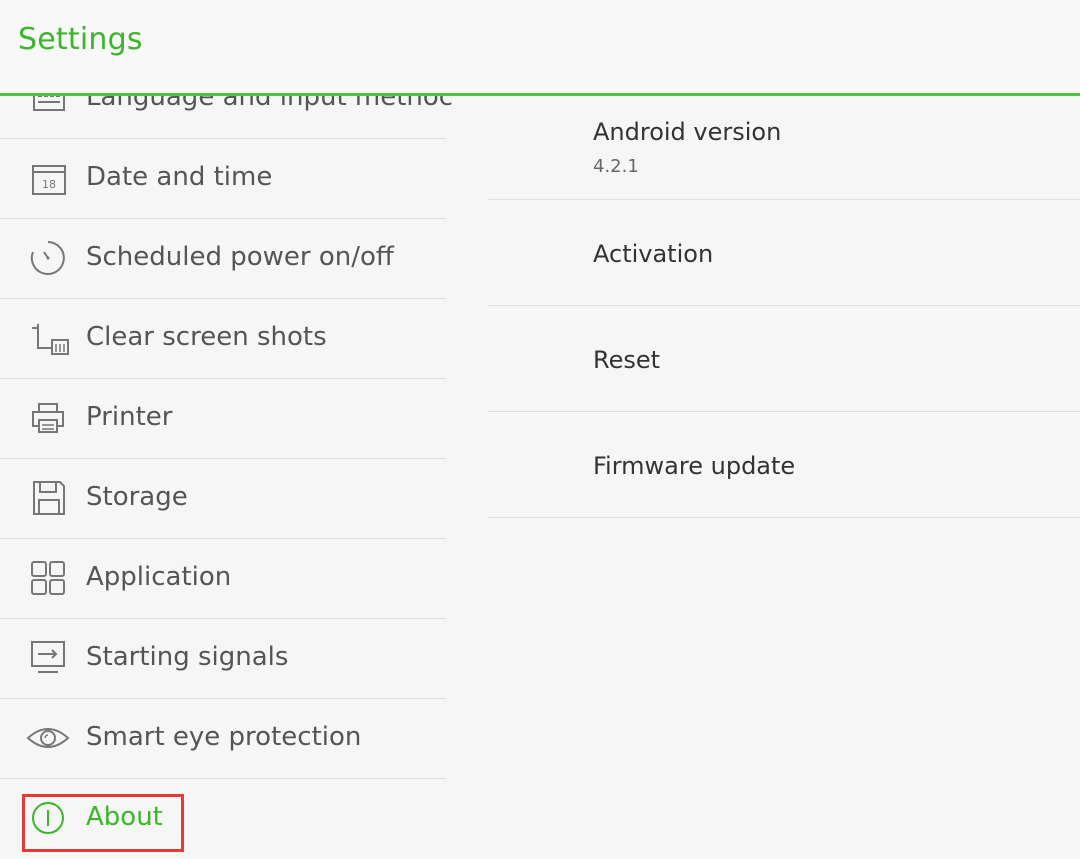 The image size is (1080, 859). I want to click on sidebar-item-label: Clear screen shots, so click(206, 337).